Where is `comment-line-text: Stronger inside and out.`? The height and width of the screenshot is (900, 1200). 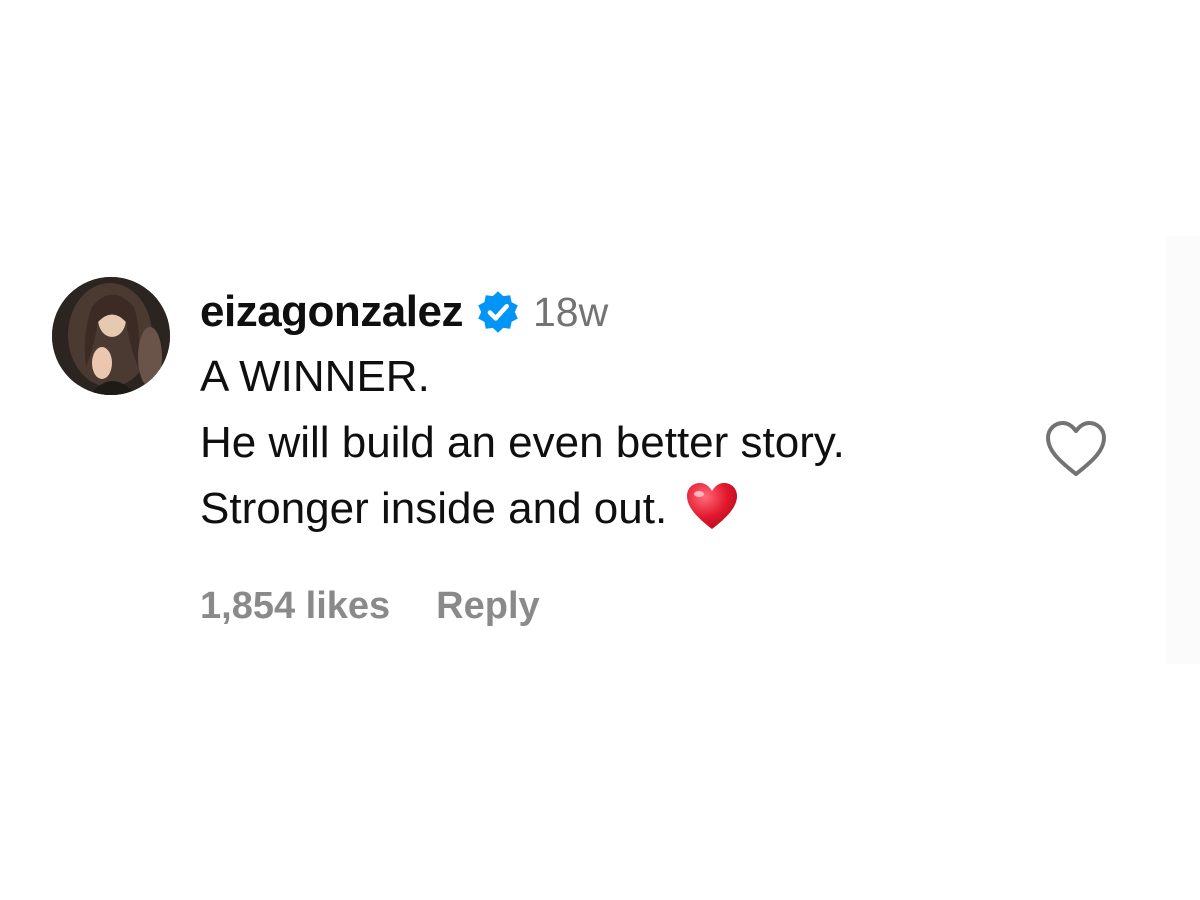 comment-line-text: Stronger inside and out. is located at coordinates (434, 508).